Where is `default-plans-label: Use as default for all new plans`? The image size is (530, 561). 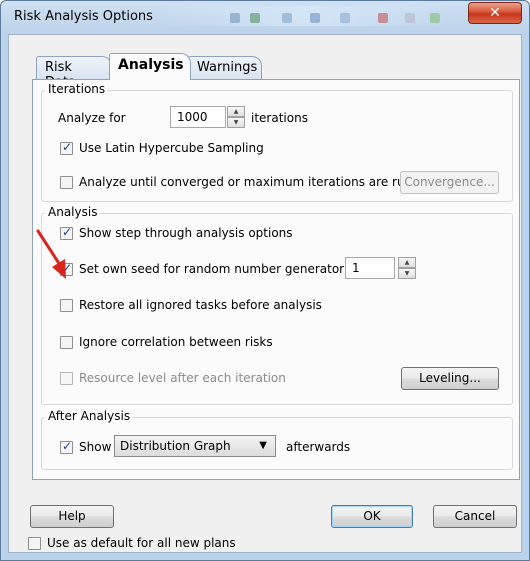
default-plans-label: Use as default for all new plans is located at coordinates (141, 543).